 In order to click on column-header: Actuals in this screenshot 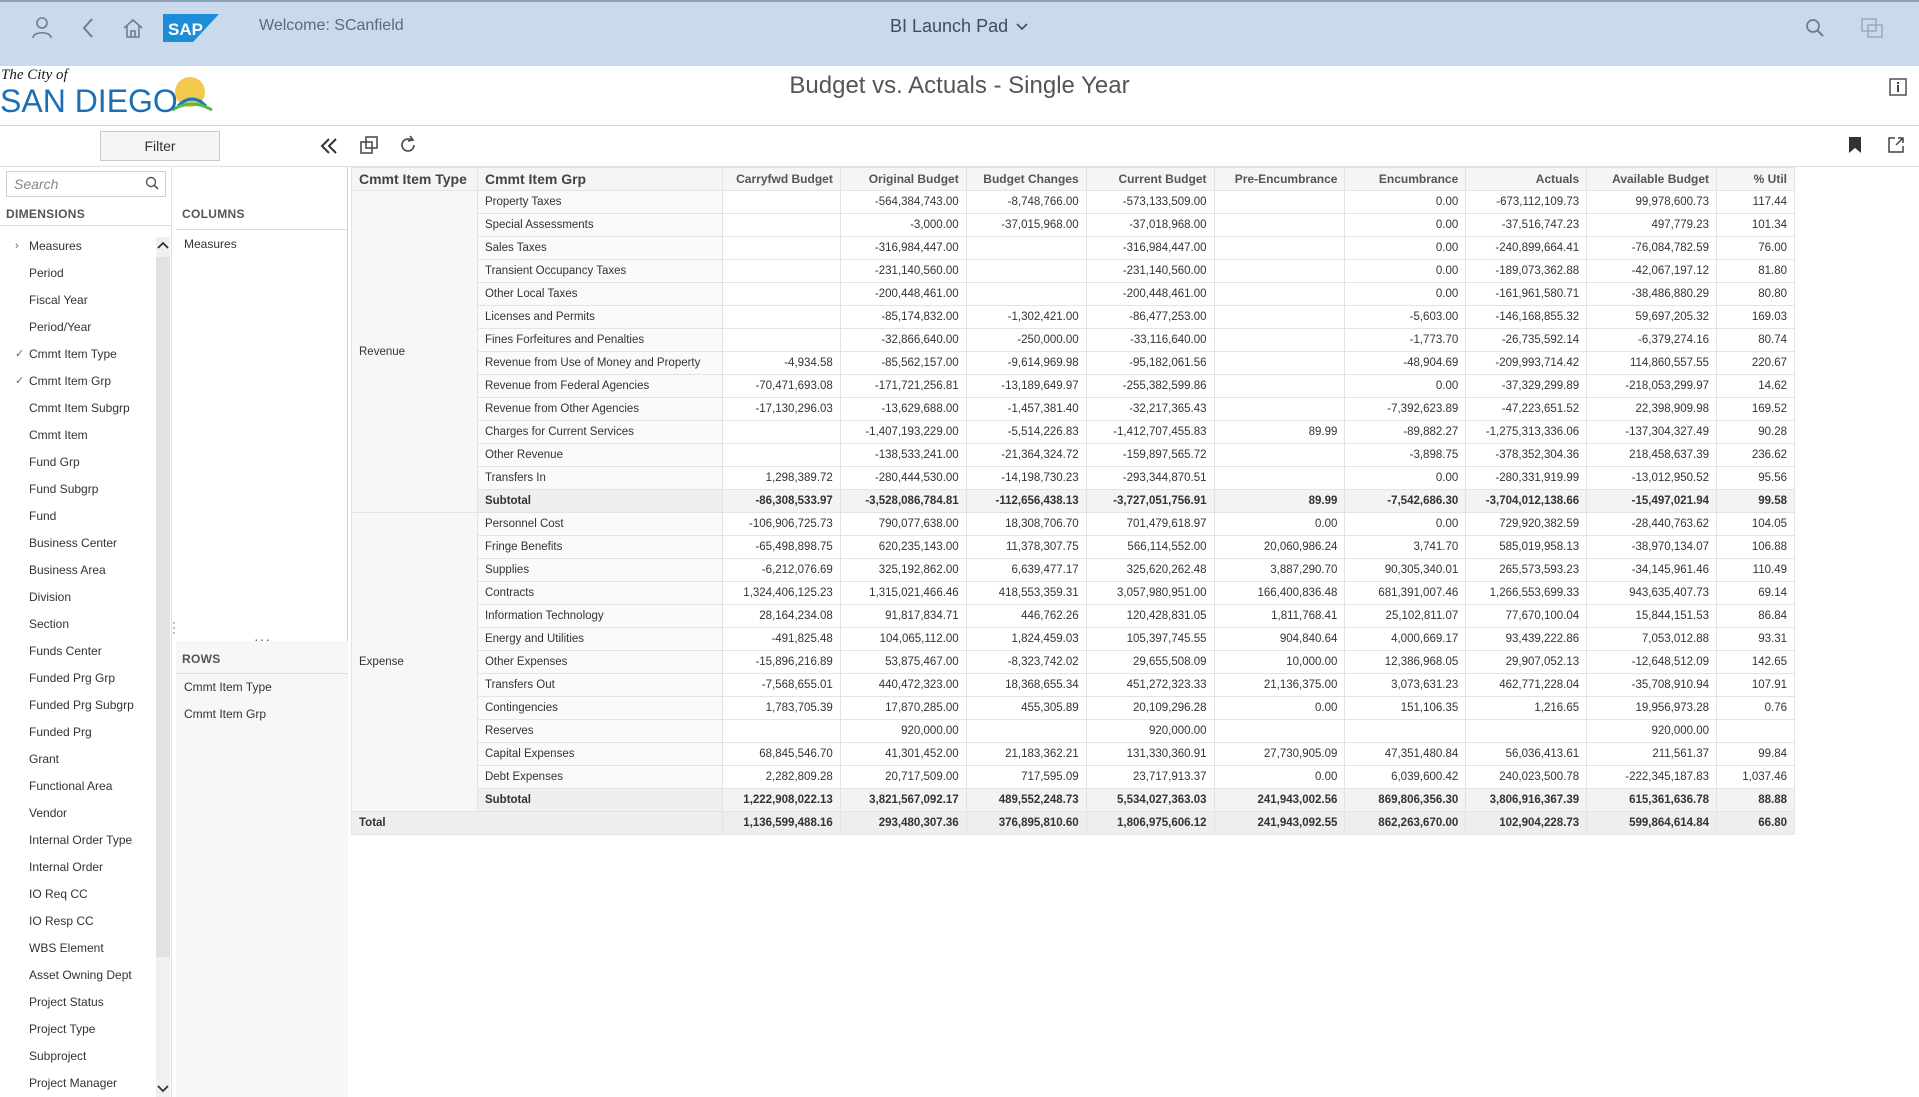, I will do `click(1526, 179)`.